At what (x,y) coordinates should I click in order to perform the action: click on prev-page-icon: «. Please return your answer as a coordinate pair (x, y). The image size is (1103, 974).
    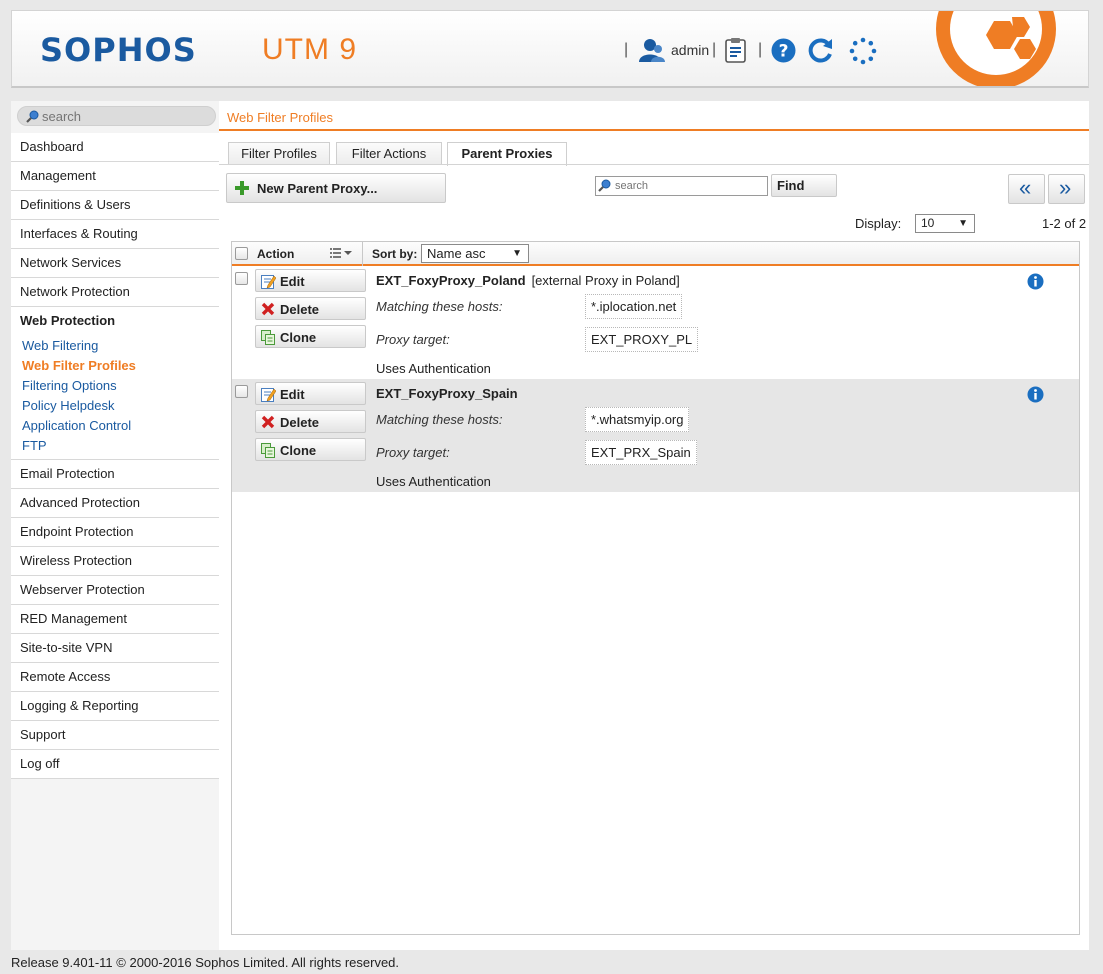
    Looking at the image, I should click on (1025, 187).